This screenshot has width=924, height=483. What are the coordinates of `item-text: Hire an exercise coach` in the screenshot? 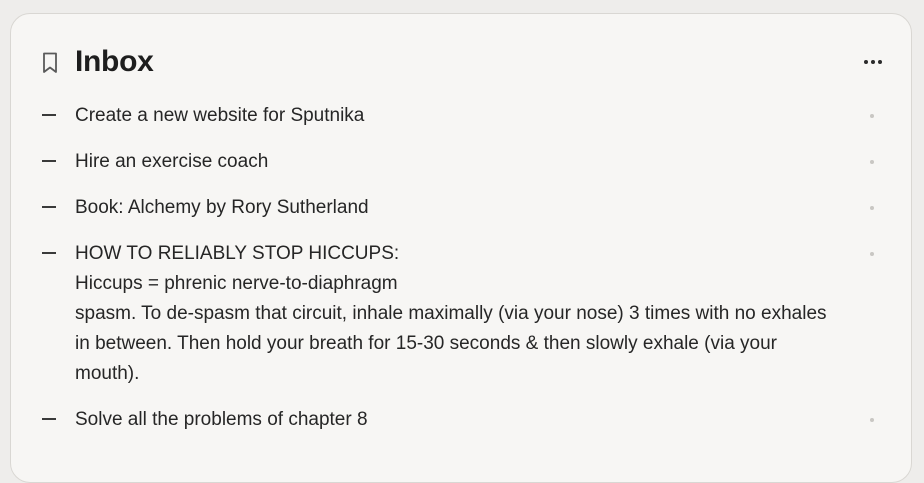 It's located at (458, 162).